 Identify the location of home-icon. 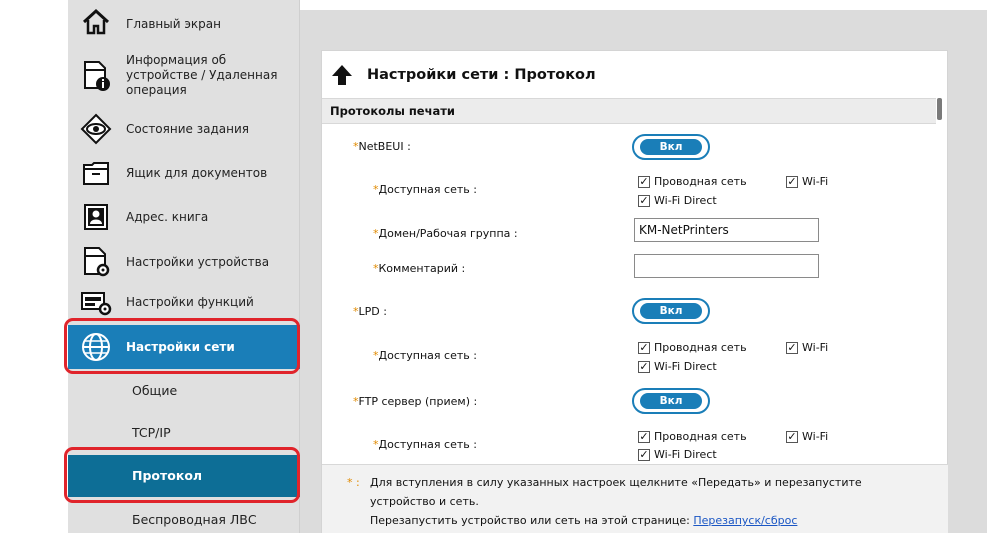
(96, 22).